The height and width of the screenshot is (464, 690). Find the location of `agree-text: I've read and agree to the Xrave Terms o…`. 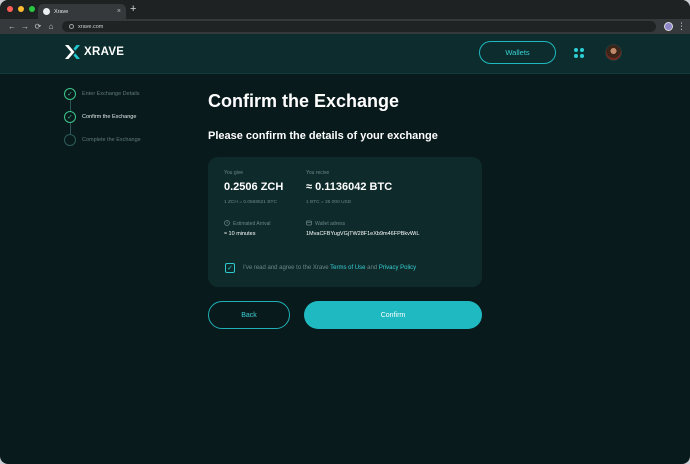

agree-text: I've read and agree to the Xrave Terms o… is located at coordinates (329, 268).